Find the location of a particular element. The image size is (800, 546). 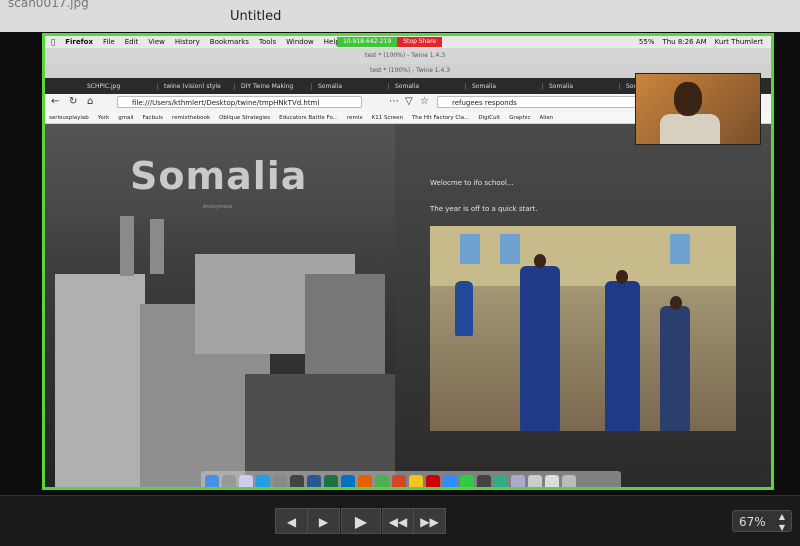

filename-label: scan0017.jpg is located at coordinates (48, 5).